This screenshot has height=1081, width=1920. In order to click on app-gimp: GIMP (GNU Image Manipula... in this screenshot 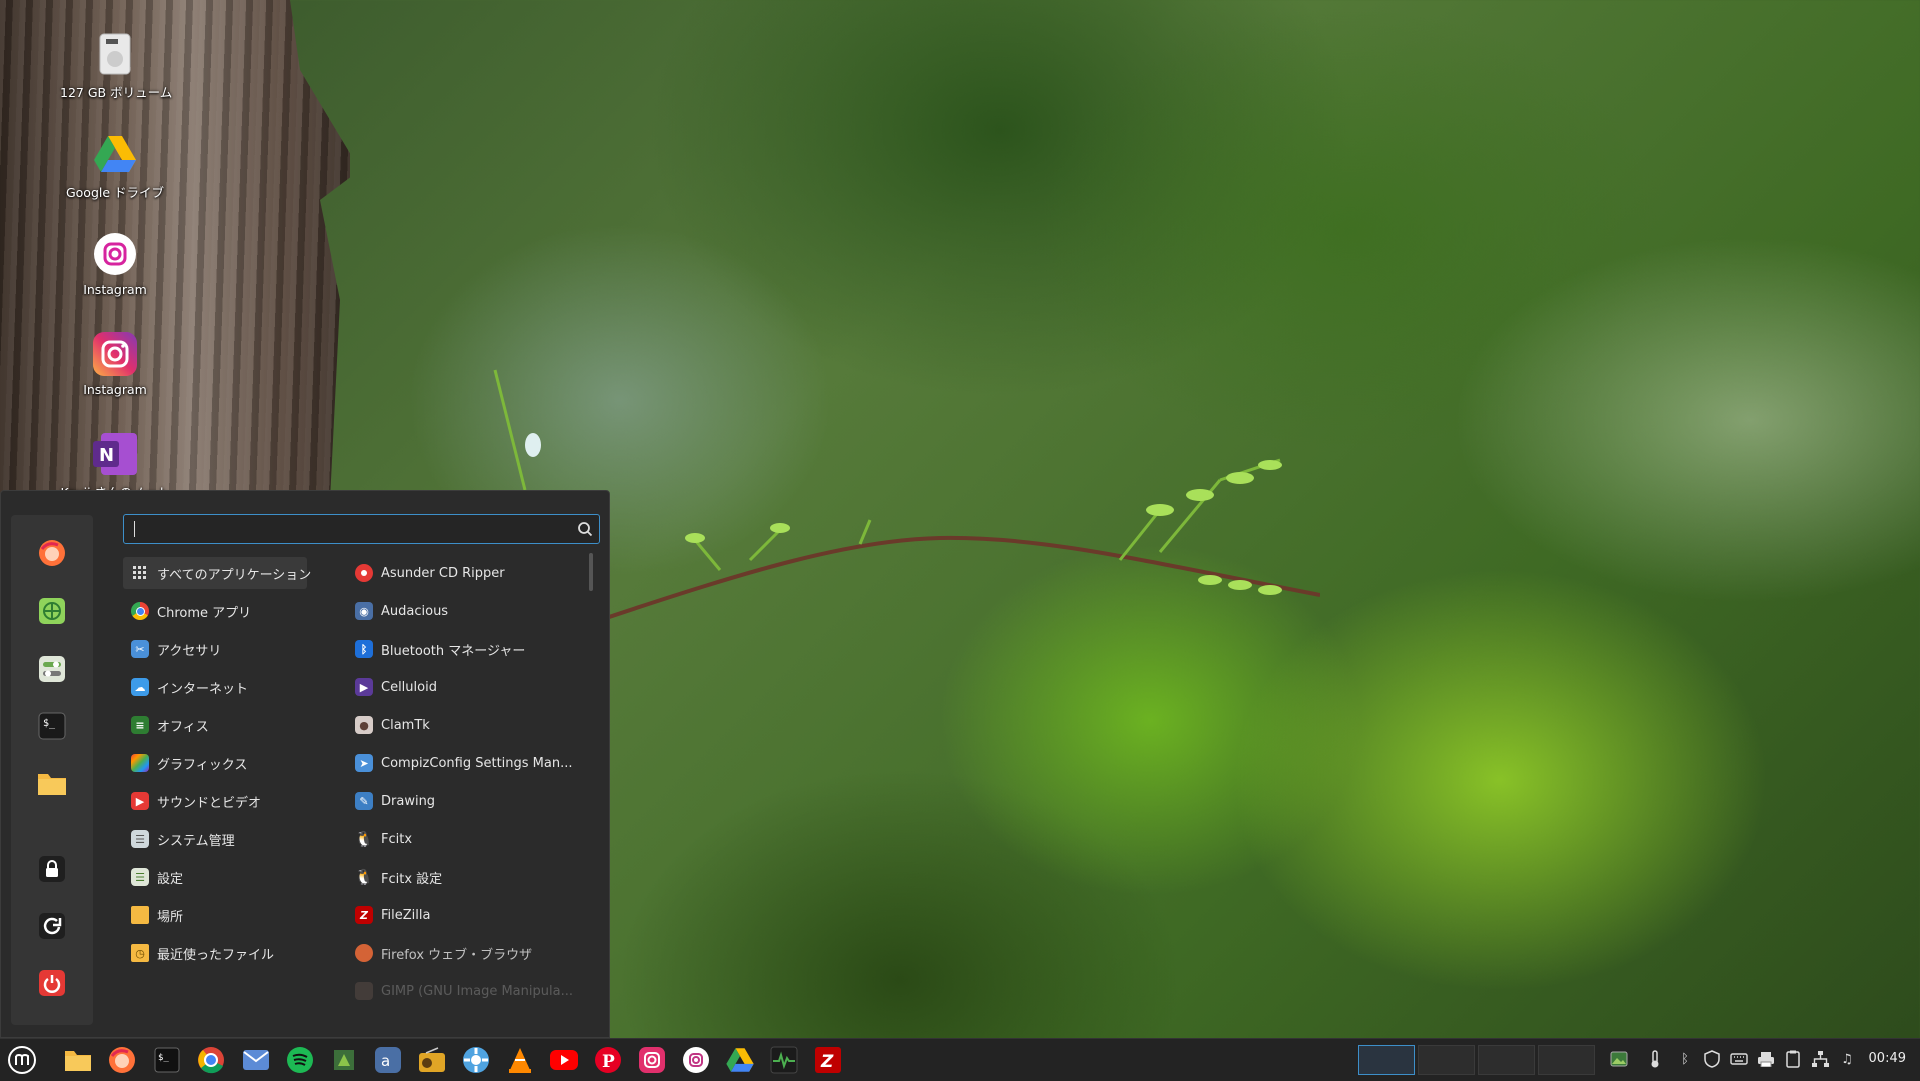, I will do `click(468, 991)`.